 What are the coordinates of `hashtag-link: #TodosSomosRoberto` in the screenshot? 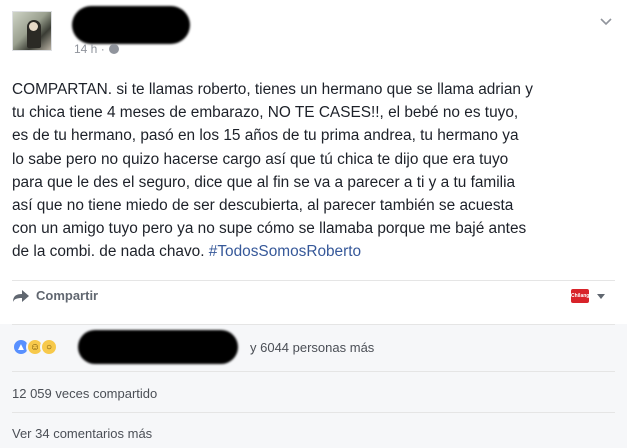 It's located at (285, 251).